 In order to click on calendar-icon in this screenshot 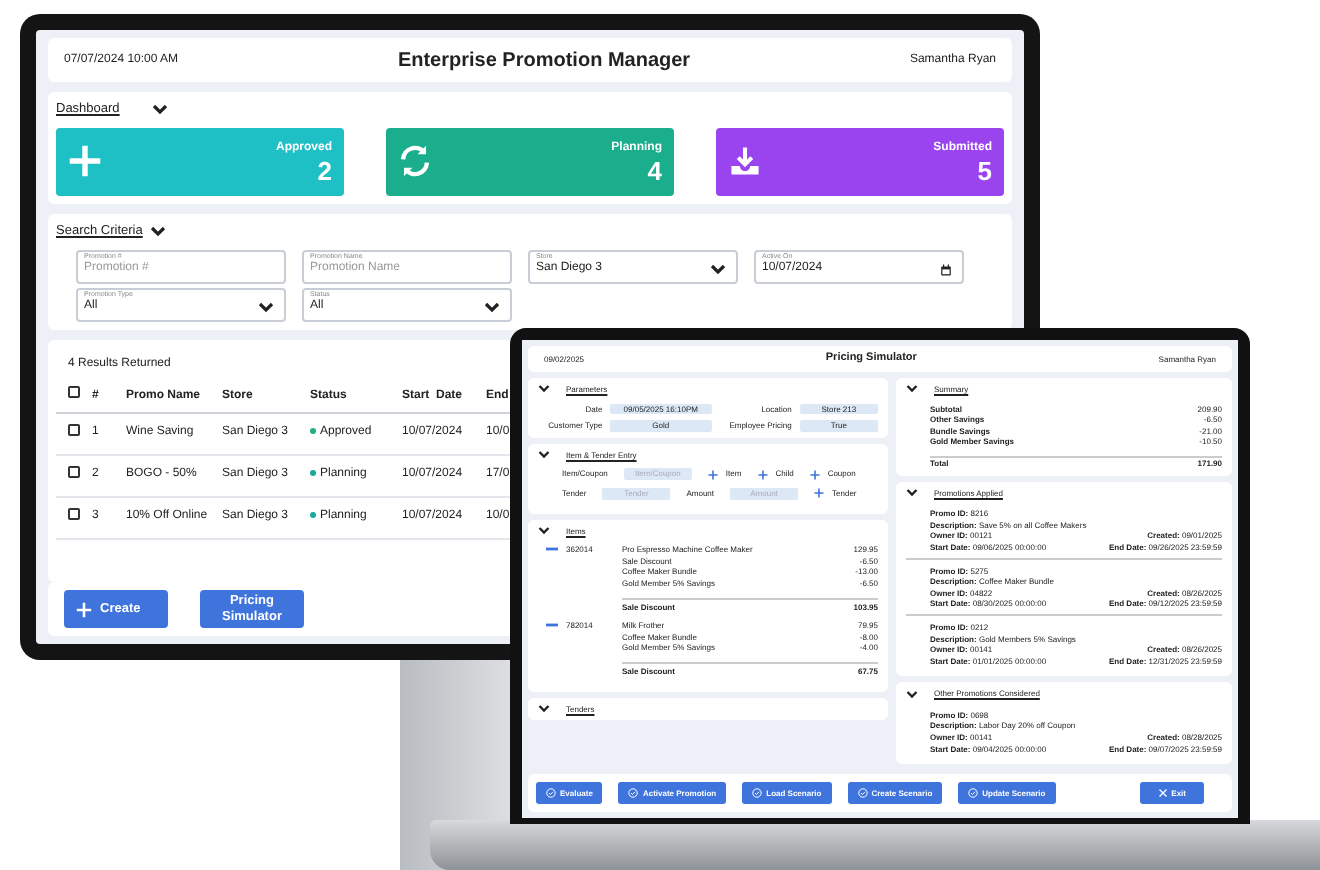, I will do `click(946, 269)`.